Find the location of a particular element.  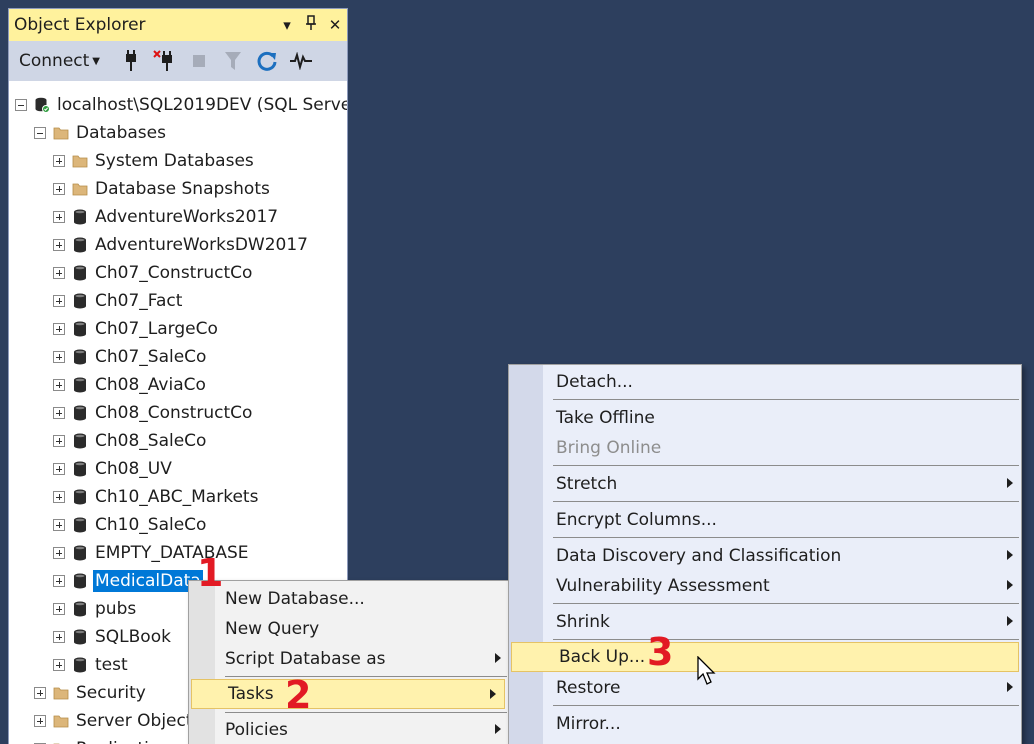

tree-node-ch08-constructco: Ch08_ConstructCo is located at coordinates (153, 413).